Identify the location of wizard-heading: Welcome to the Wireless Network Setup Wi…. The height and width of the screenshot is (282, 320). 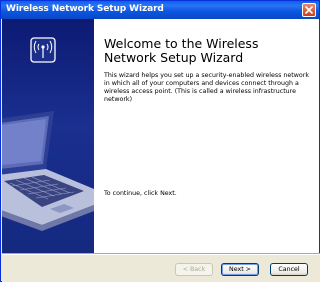
(181, 50).